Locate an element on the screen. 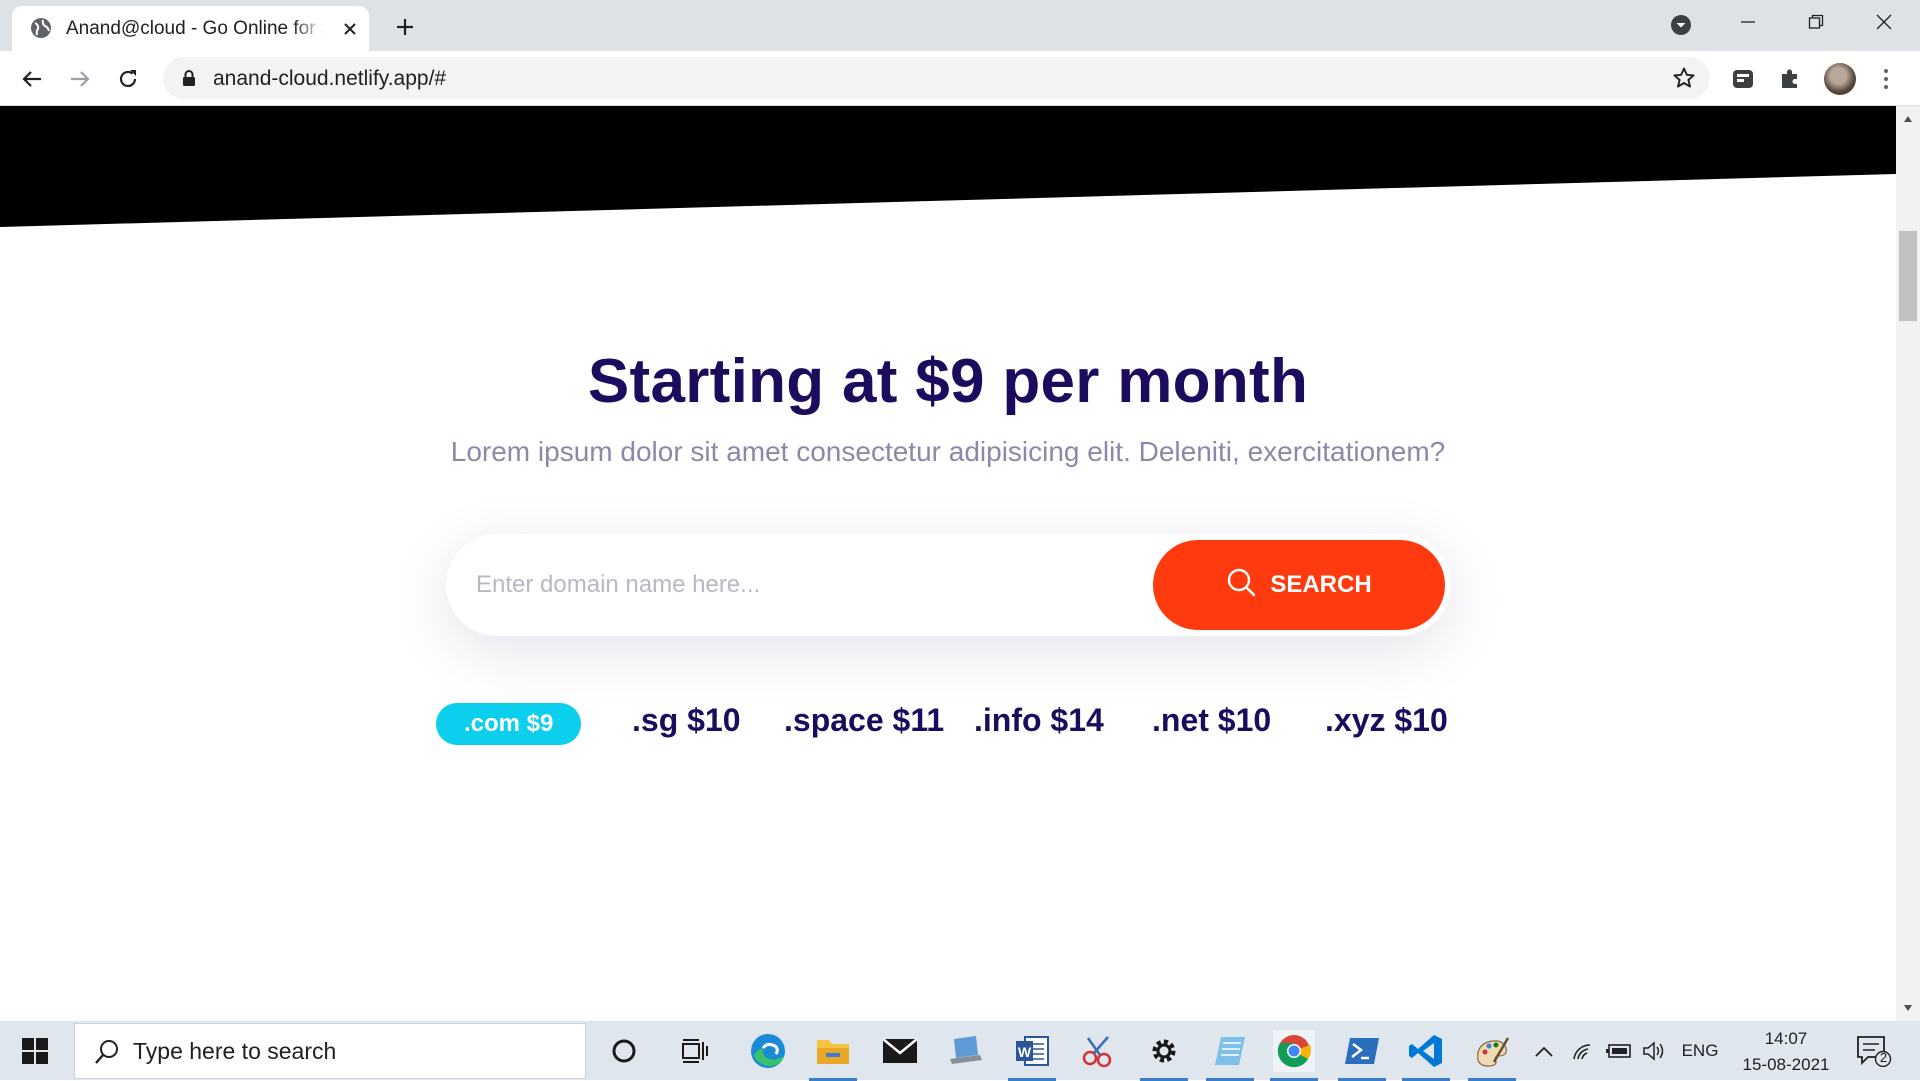  close-window-icon is located at coordinates (1884, 22).